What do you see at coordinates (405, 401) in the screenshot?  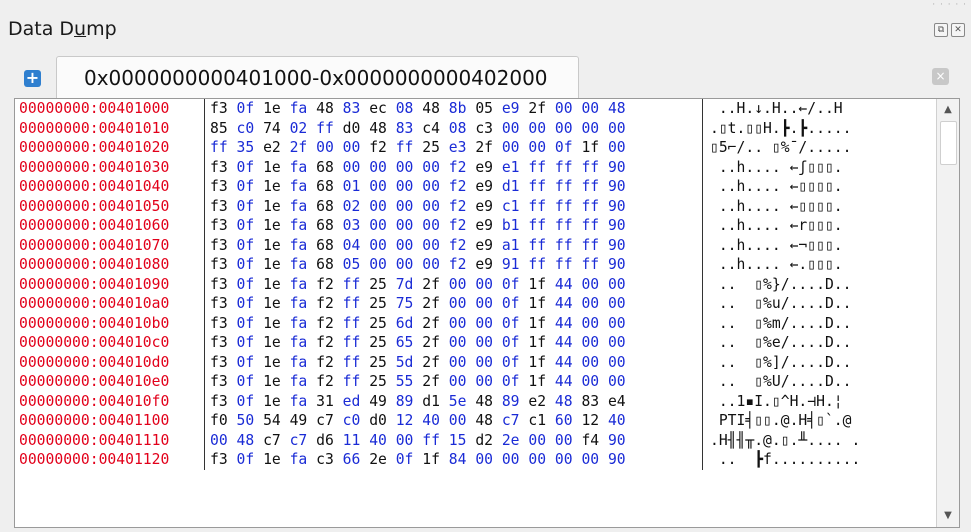 I see `hex-byte: 89` at bounding box center [405, 401].